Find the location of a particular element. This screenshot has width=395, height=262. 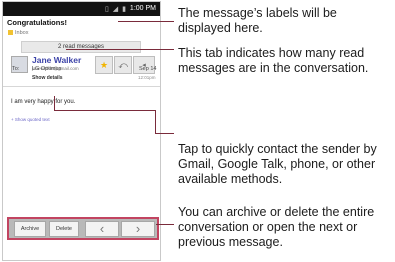

next-message-button: › is located at coordinates (138, 229).